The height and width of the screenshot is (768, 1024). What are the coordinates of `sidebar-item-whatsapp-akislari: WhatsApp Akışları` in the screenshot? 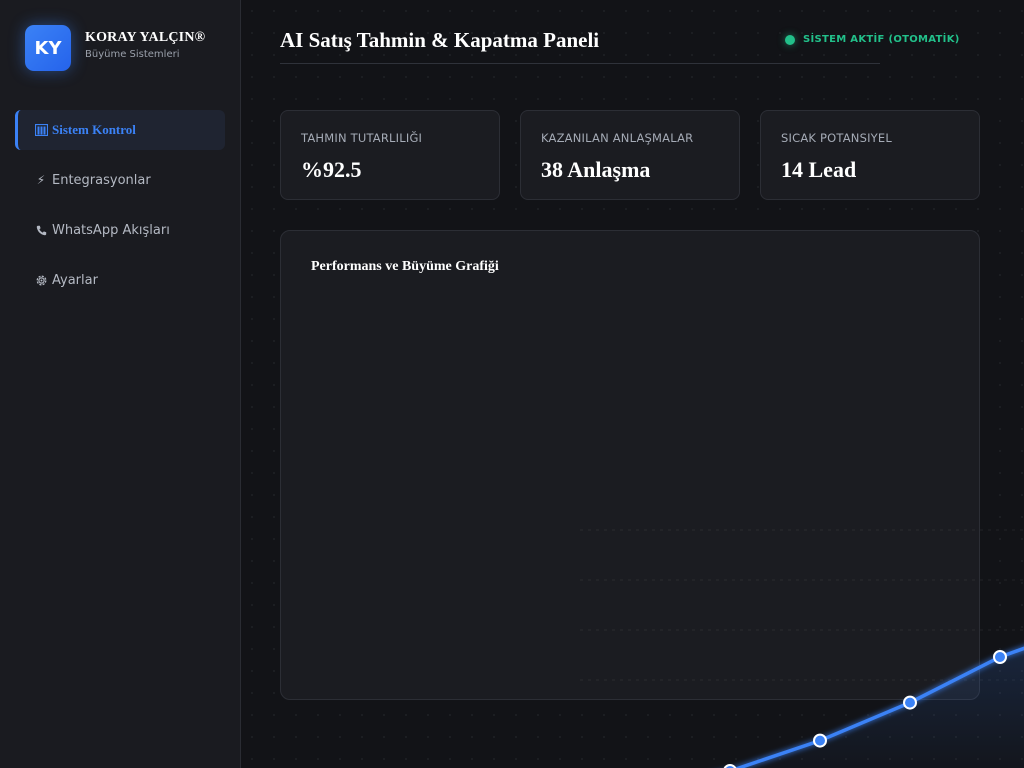 It's located at (120, 230).